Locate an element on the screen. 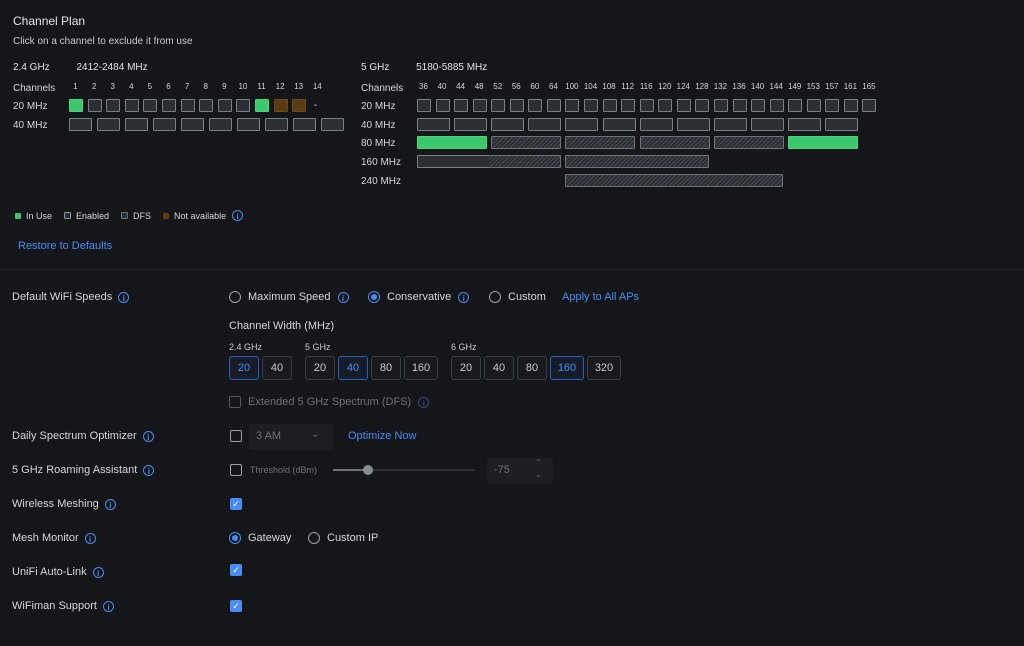 The width and height of the screenshot is (1024, 646). width-24-20-button: 20 is located at coordinates (244, 368).